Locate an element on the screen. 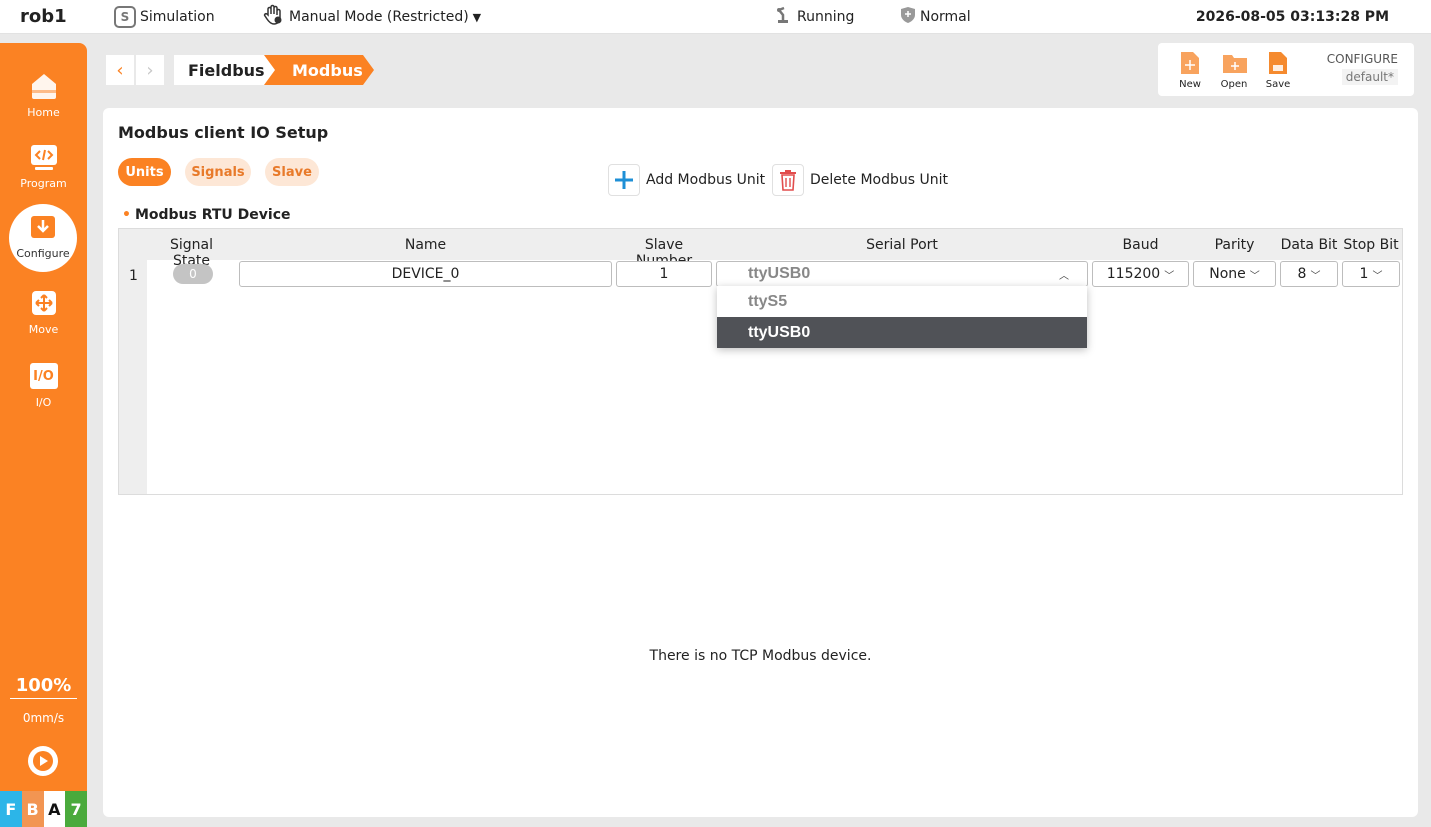  section-rtu-label: Modbus RTU Device is located at coordinates (212, 215).